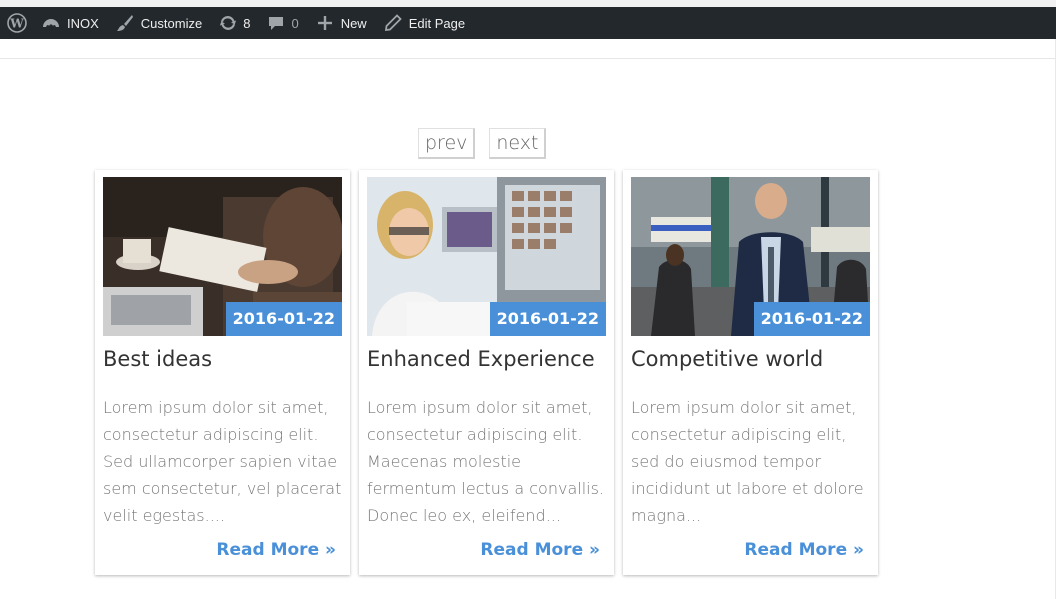 The width and height of the screenshot is (1056, 599). I want to click on update-icon, so click(228, 23).